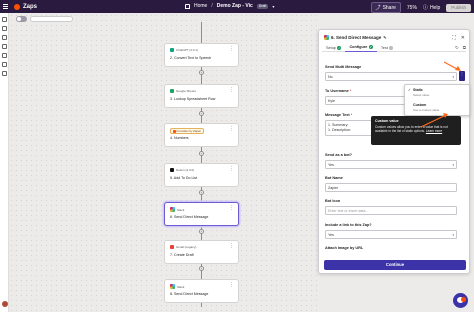  I want to click on node-title: 2. Convert Text to Speech, so click(191, 58).